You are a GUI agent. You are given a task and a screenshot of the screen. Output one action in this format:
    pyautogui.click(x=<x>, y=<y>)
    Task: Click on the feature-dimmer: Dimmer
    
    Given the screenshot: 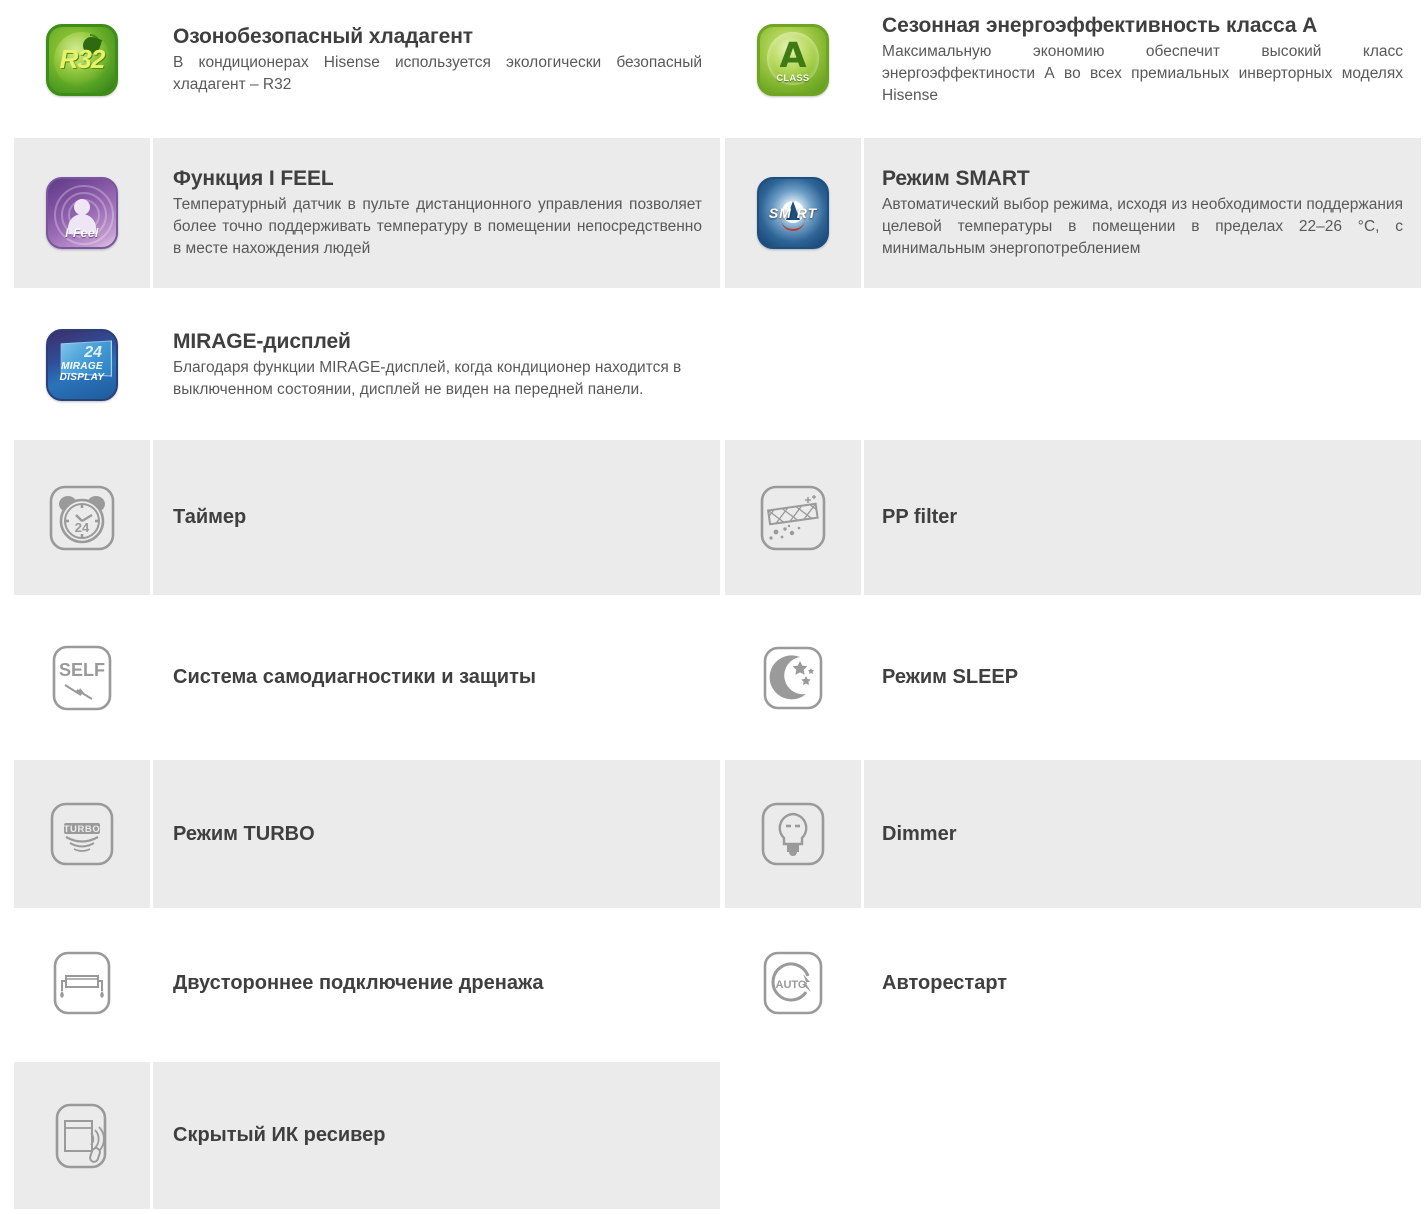 What is the action you would take?
    pyautogui.click(x=714, y=834)
    